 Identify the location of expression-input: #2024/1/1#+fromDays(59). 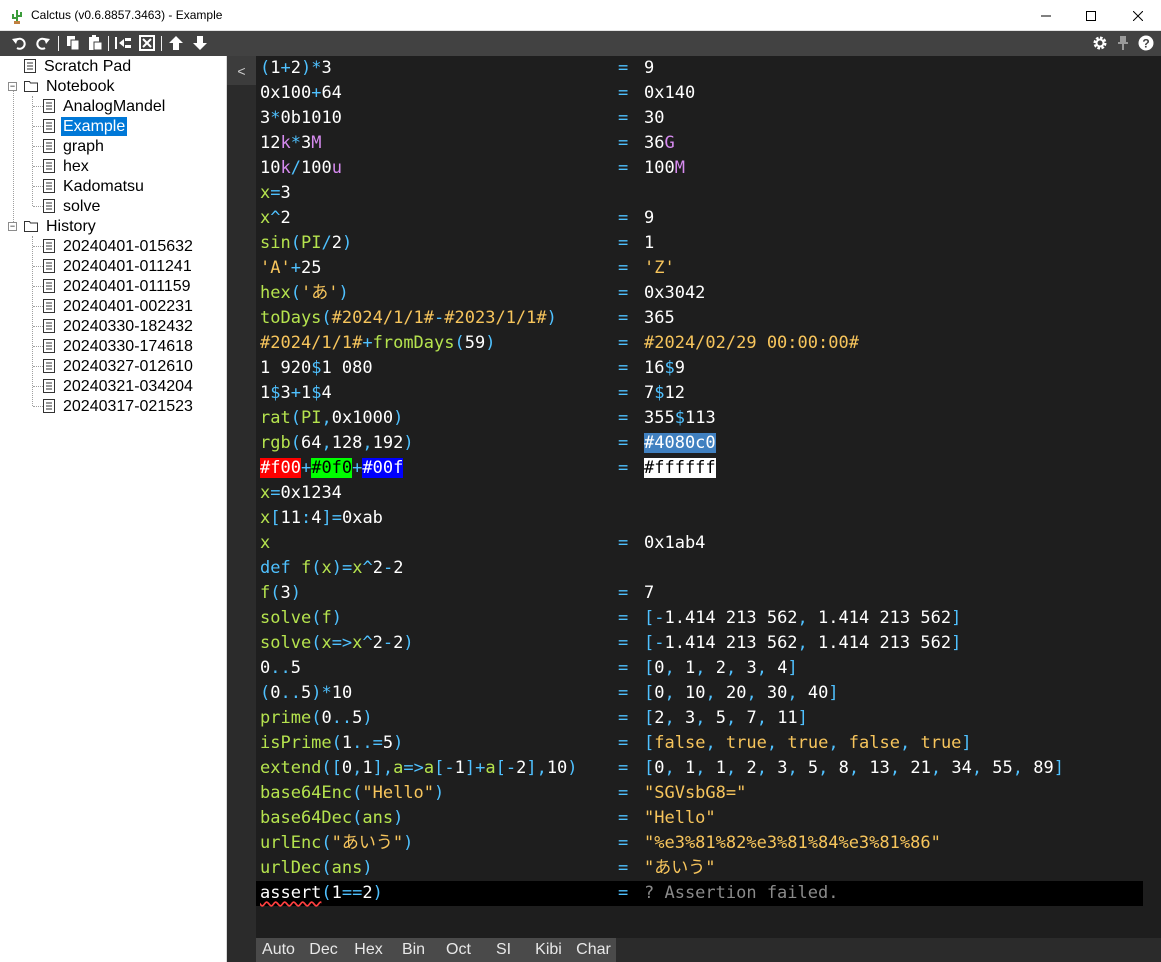
(377, 343).